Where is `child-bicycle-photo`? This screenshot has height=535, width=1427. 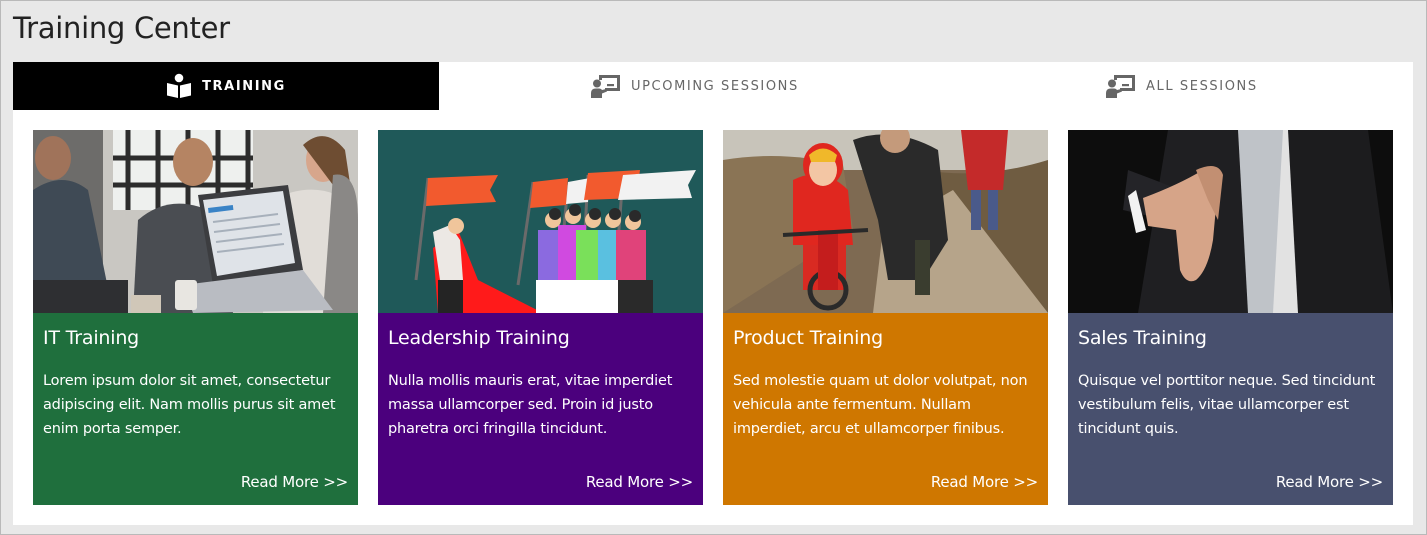 child-bicycle-photo is located at coordinates (885, 221).